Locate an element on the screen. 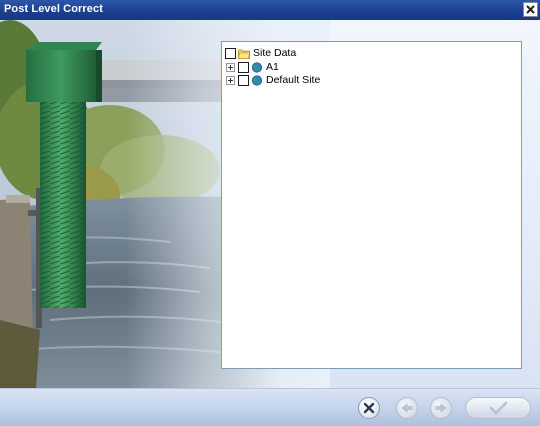 The image size is (540, 426). default-site-checkbox is located at coordinates (243, 80).